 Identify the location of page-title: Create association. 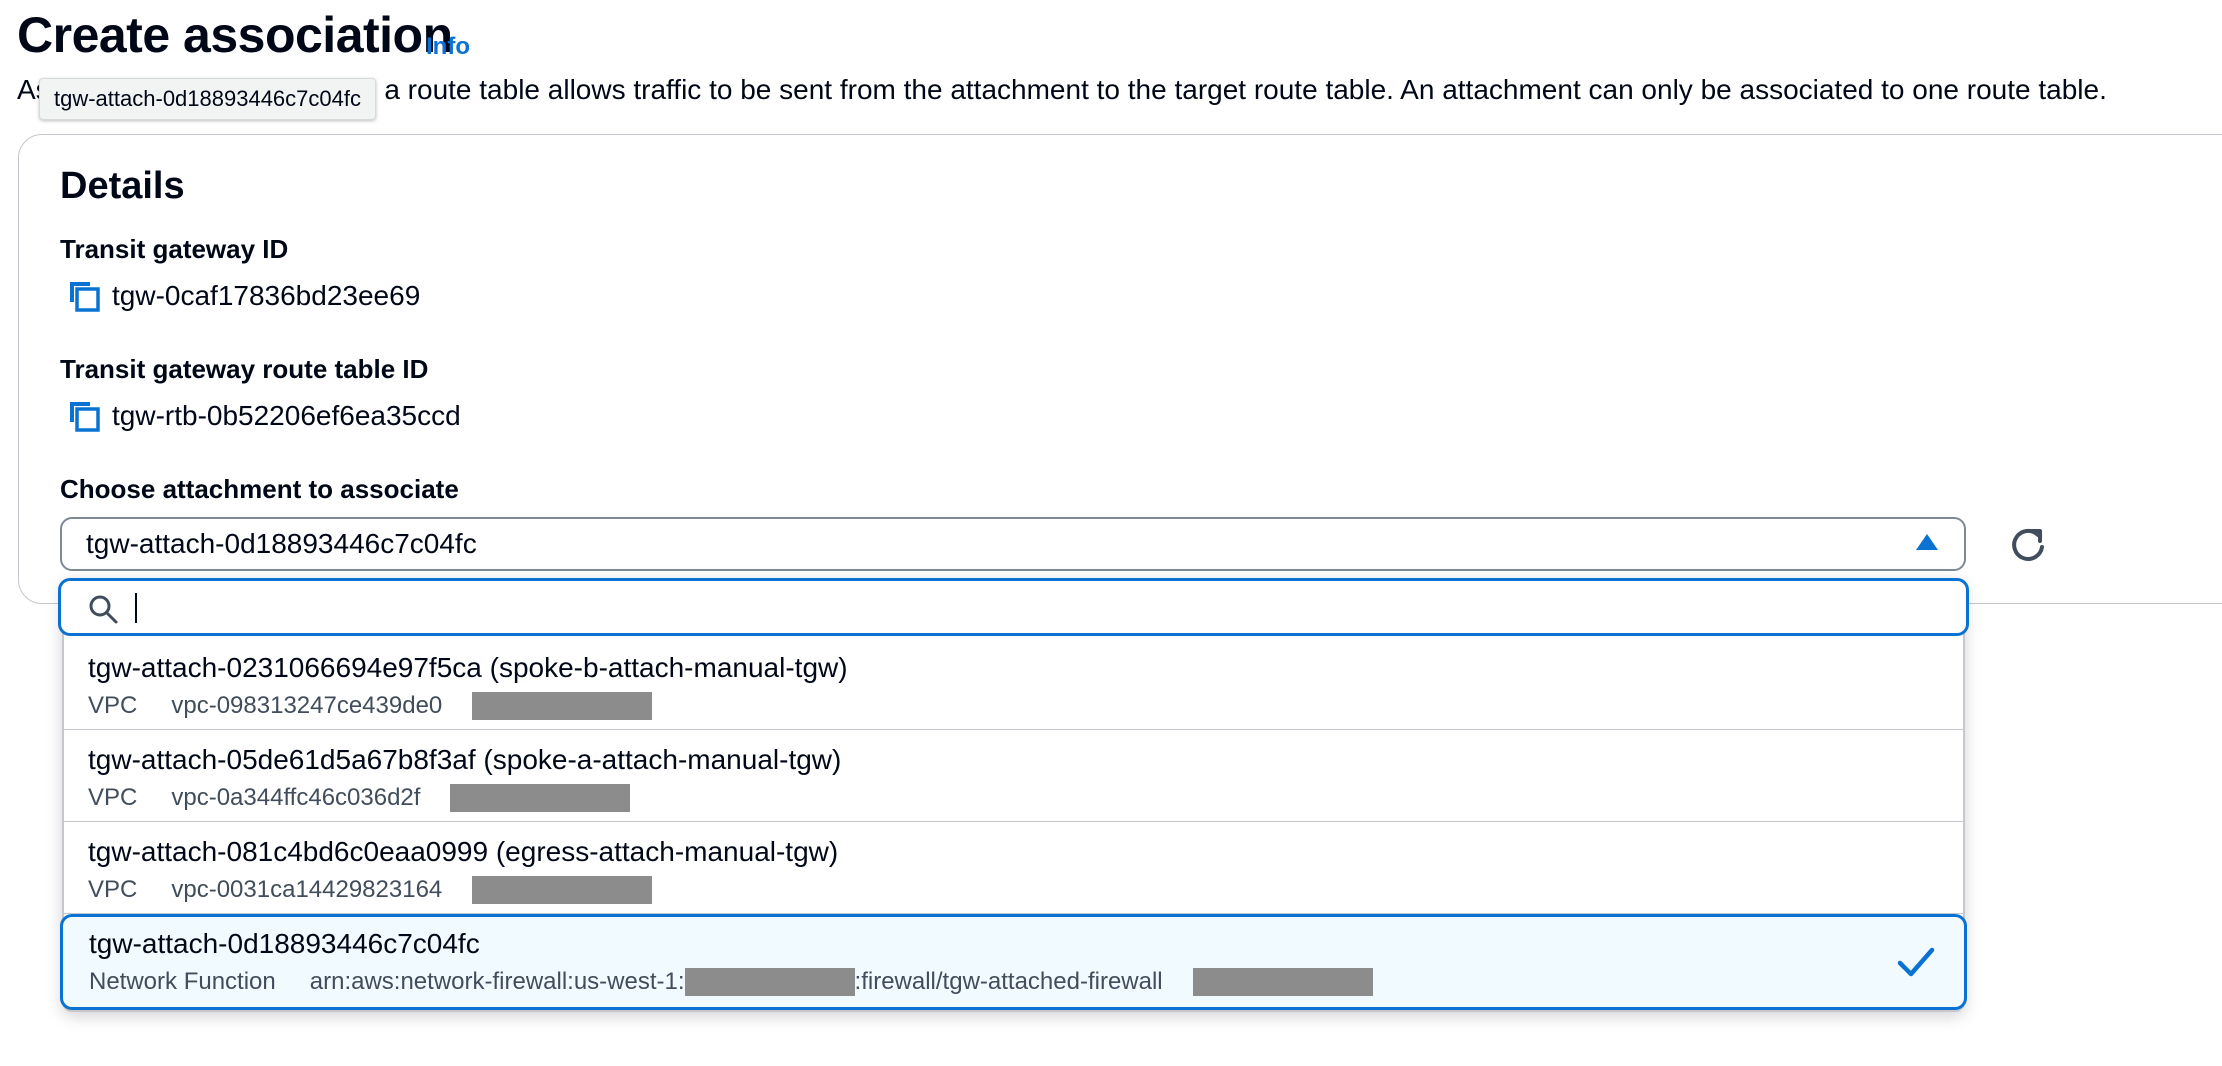
(235, 35).